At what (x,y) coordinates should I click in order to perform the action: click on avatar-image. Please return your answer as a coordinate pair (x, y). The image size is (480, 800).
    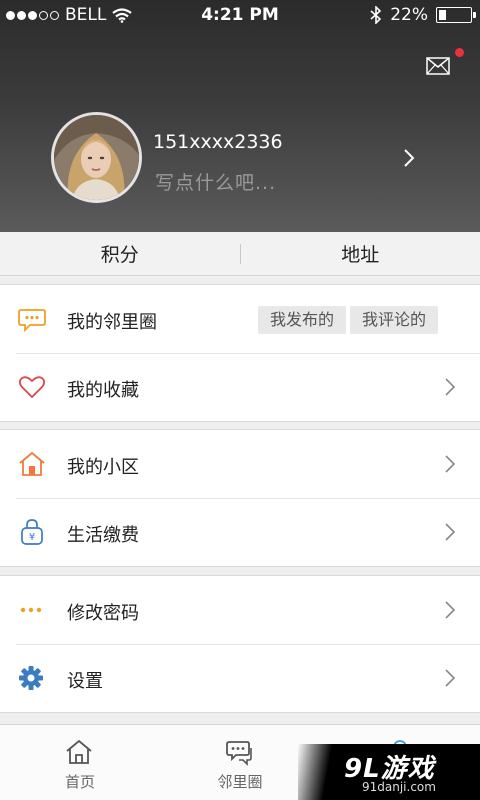
    Looking at the image, I should click on (96, 157).